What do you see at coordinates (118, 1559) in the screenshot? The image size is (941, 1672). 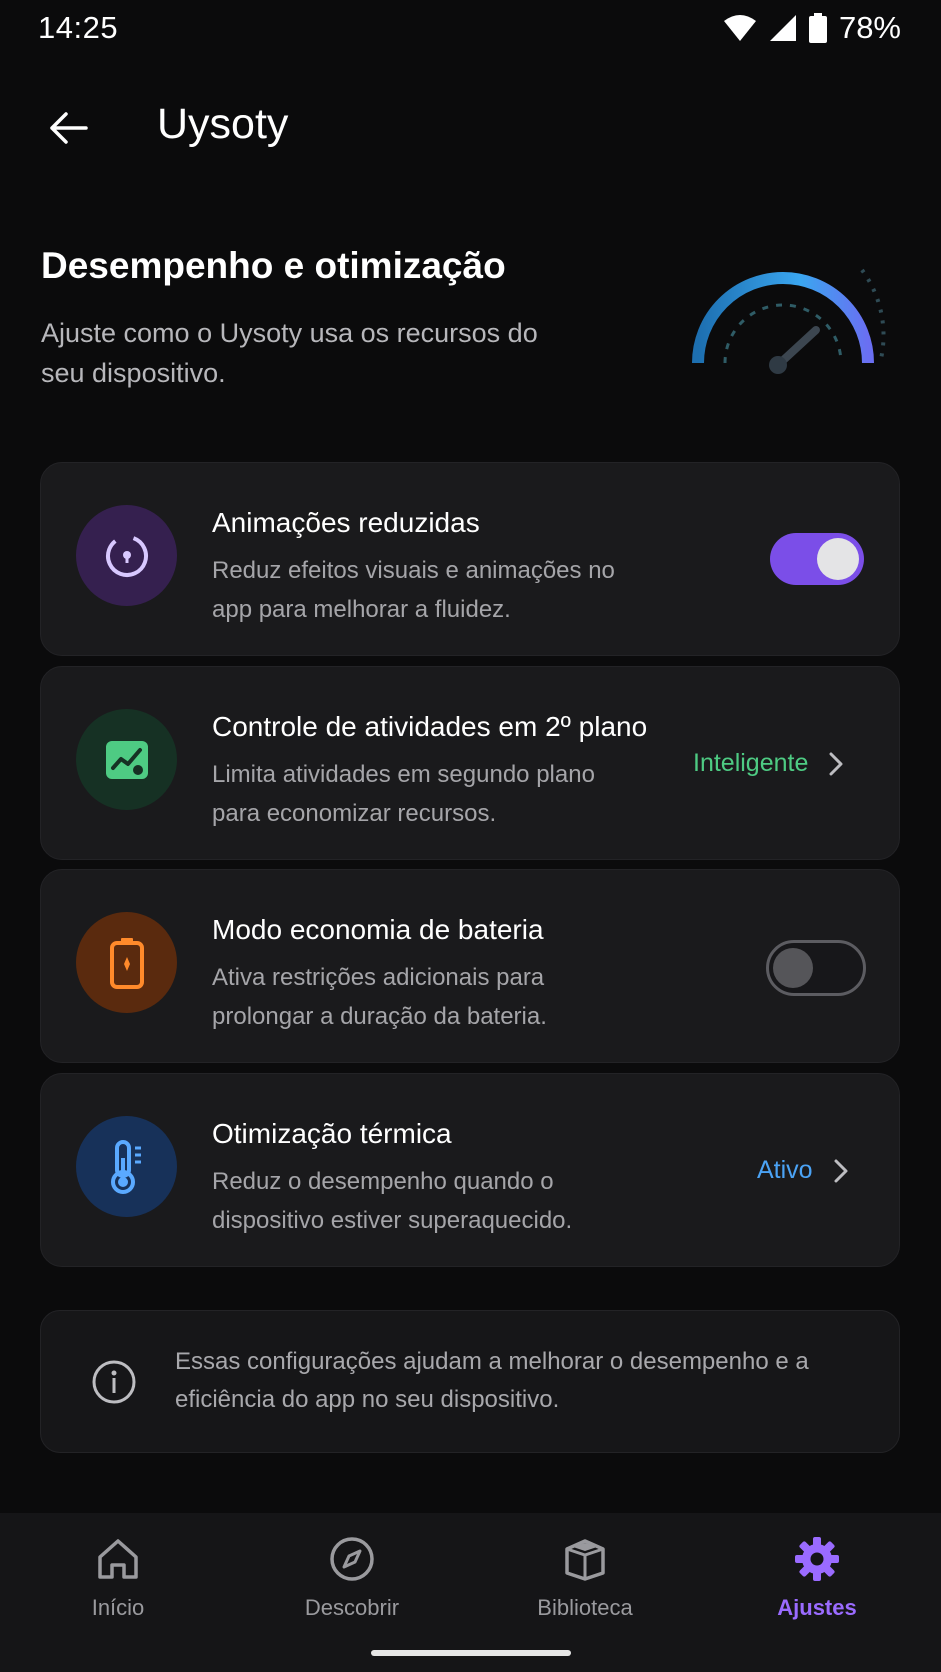 I see `home-icon` at bounding box center [118, 1559].